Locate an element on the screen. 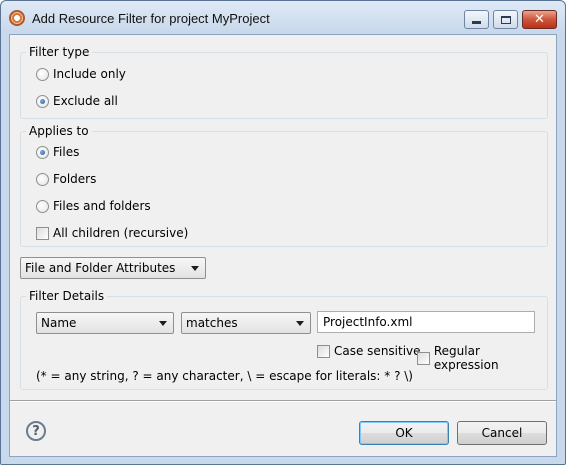 The height and width of the screenshot is (465, 566). ok-button-label: OK is located at coordinates (404, 433).